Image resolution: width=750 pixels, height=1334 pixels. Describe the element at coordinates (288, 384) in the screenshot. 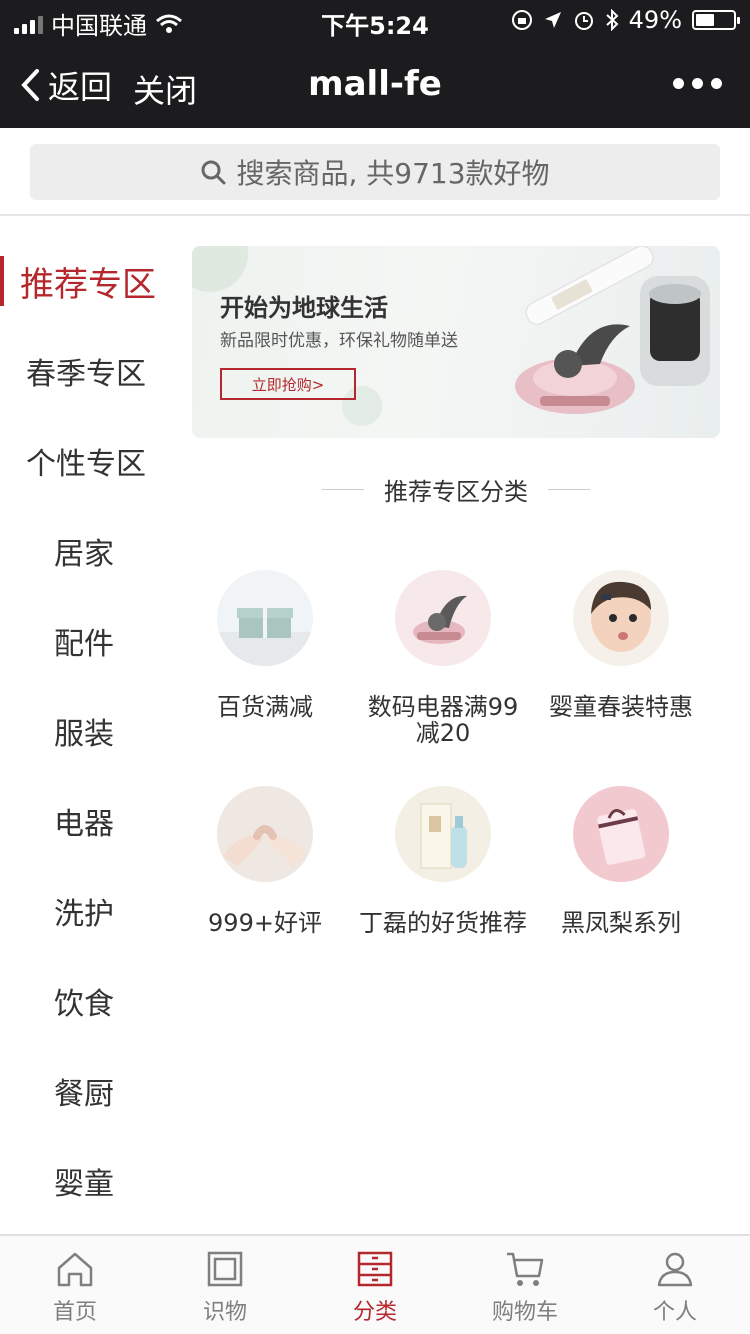

I see `banner-buy-button: 立即抢购>` at that location.